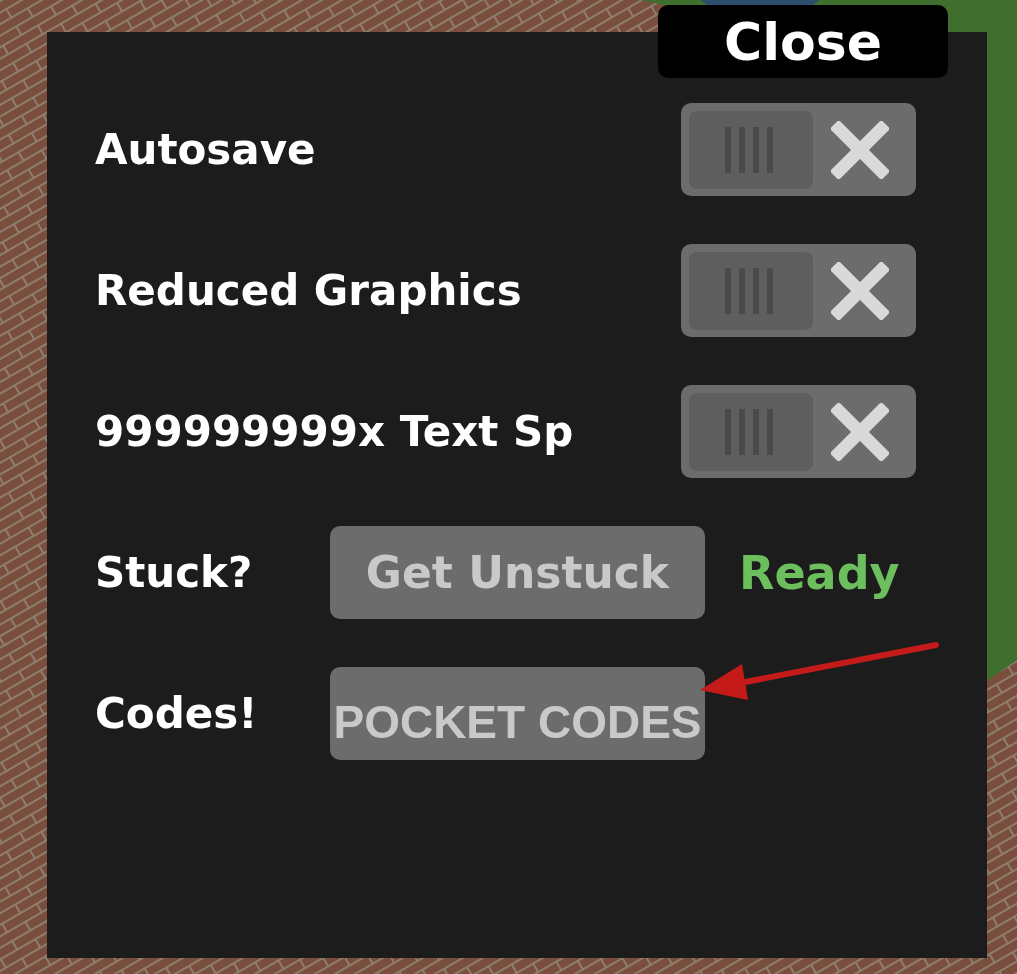  I want to click on close-button: Close, so click(803, 41).